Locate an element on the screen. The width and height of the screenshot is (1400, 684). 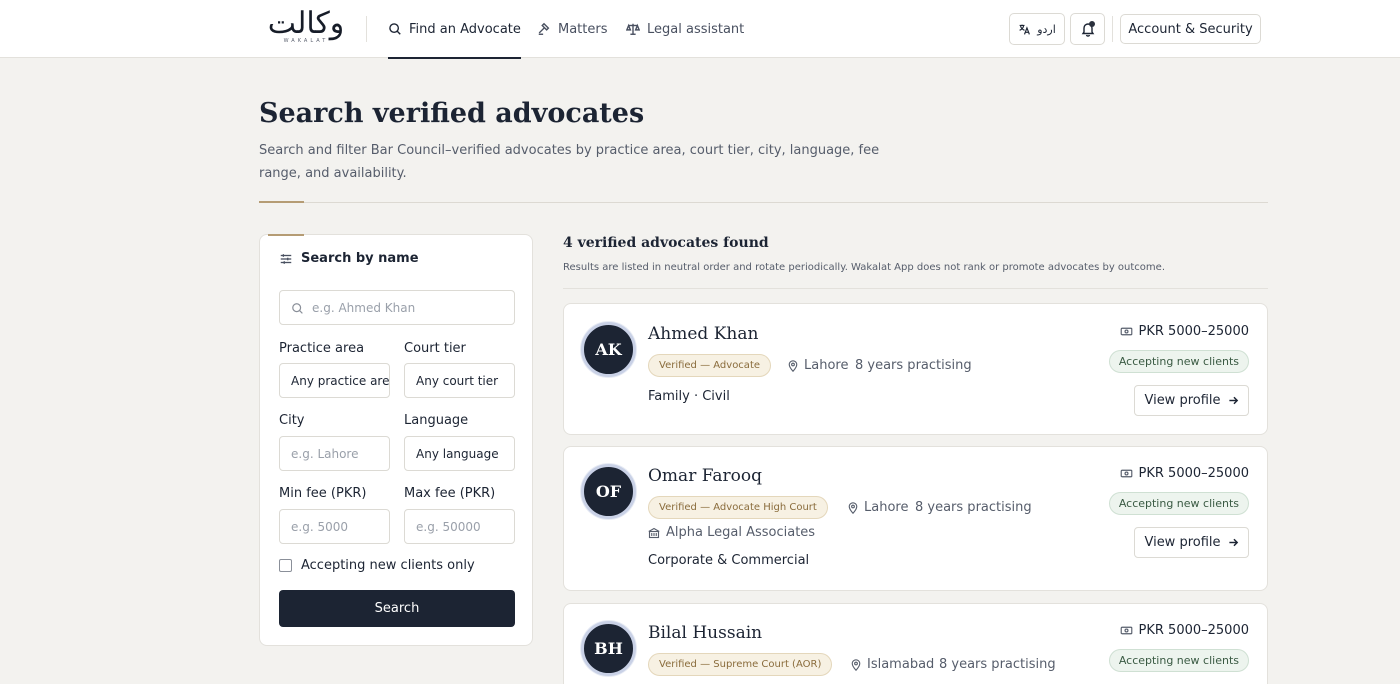
max-fee-label: Max fee (PKR) is located at coordinates (450, 493).